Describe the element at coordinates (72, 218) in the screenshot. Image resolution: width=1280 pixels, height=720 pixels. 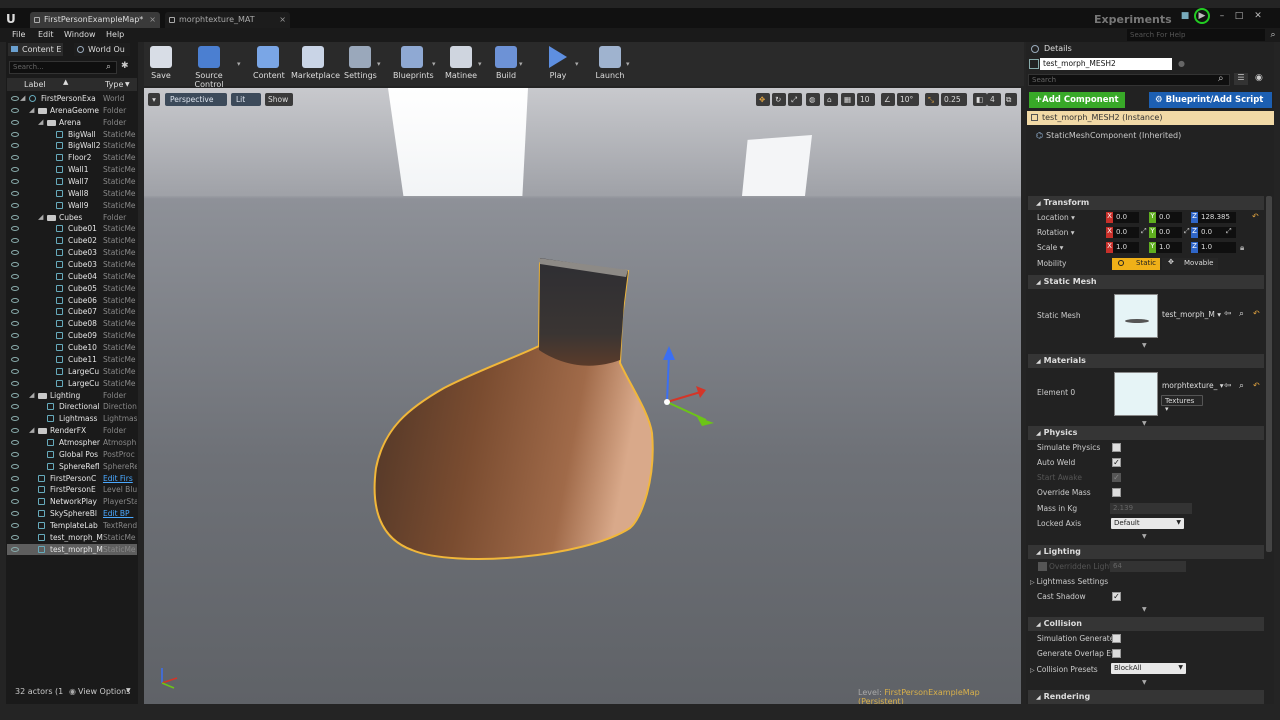
I see `outliner-row: ◢ Cubes Folder` at that location.